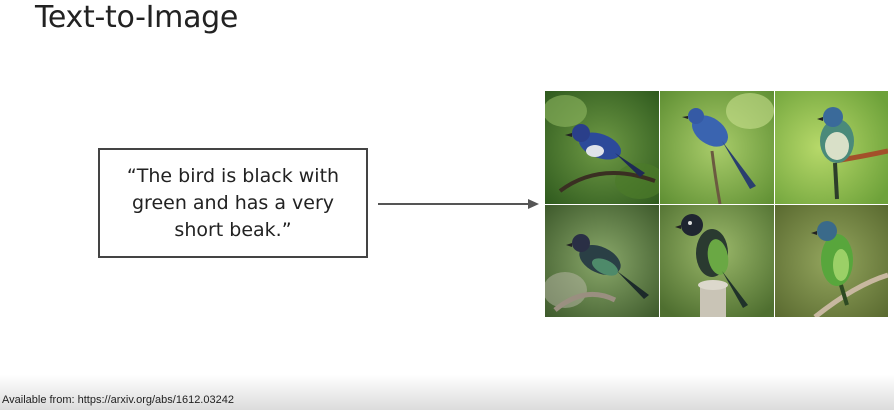 The image size is (894, 410). I want to click on right-arrow-icon, so click(458, 204).